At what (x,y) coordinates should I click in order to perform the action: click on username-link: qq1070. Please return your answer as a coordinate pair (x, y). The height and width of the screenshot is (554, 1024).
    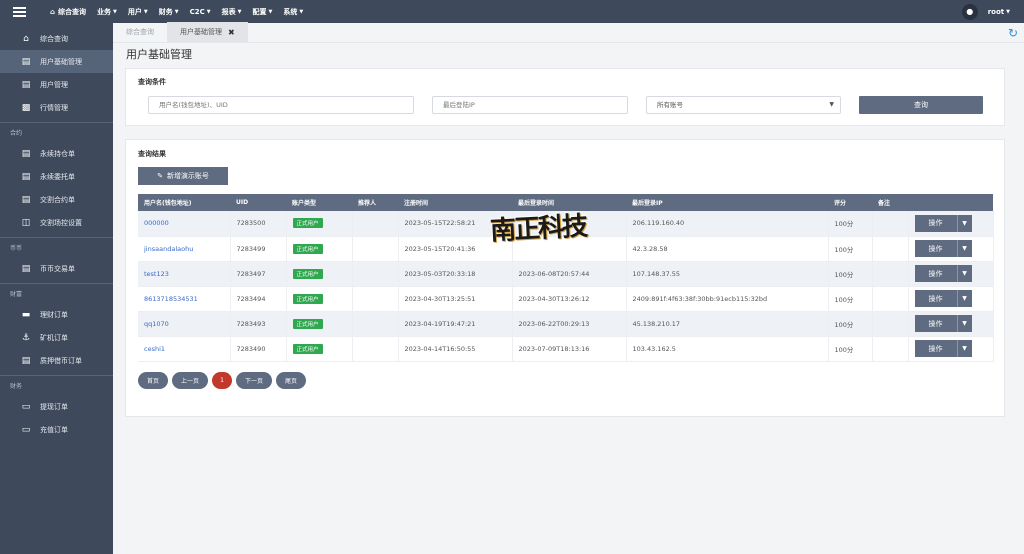
    Looking at the image, I should click on (184, 324).